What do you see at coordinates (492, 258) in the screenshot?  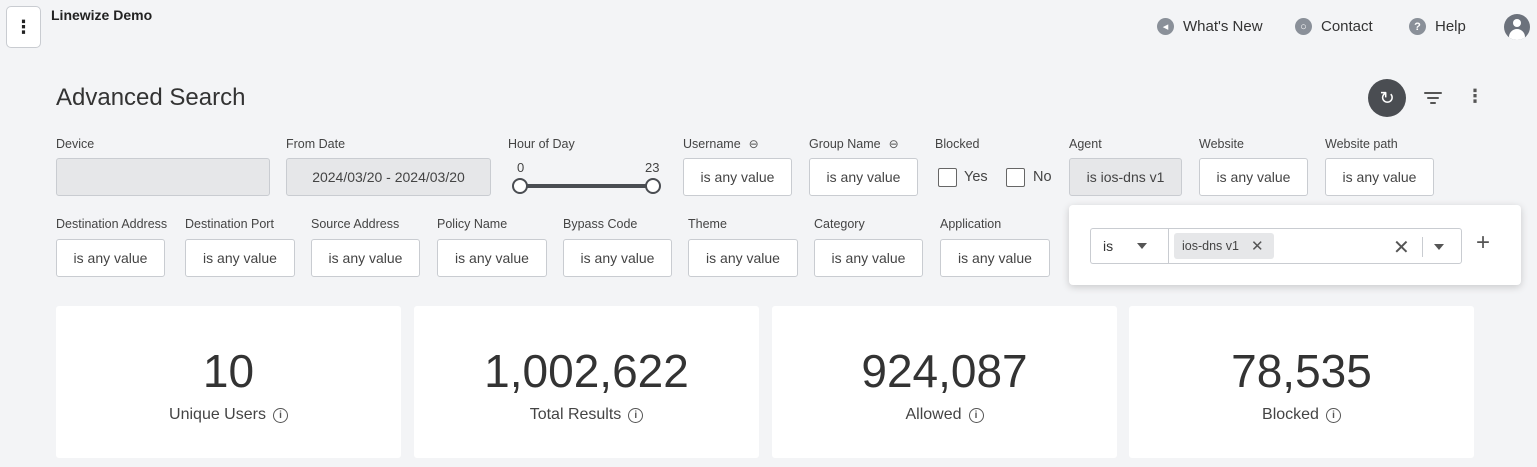 I see `policy-name-field: is any value` at bounding box center [492, 258].